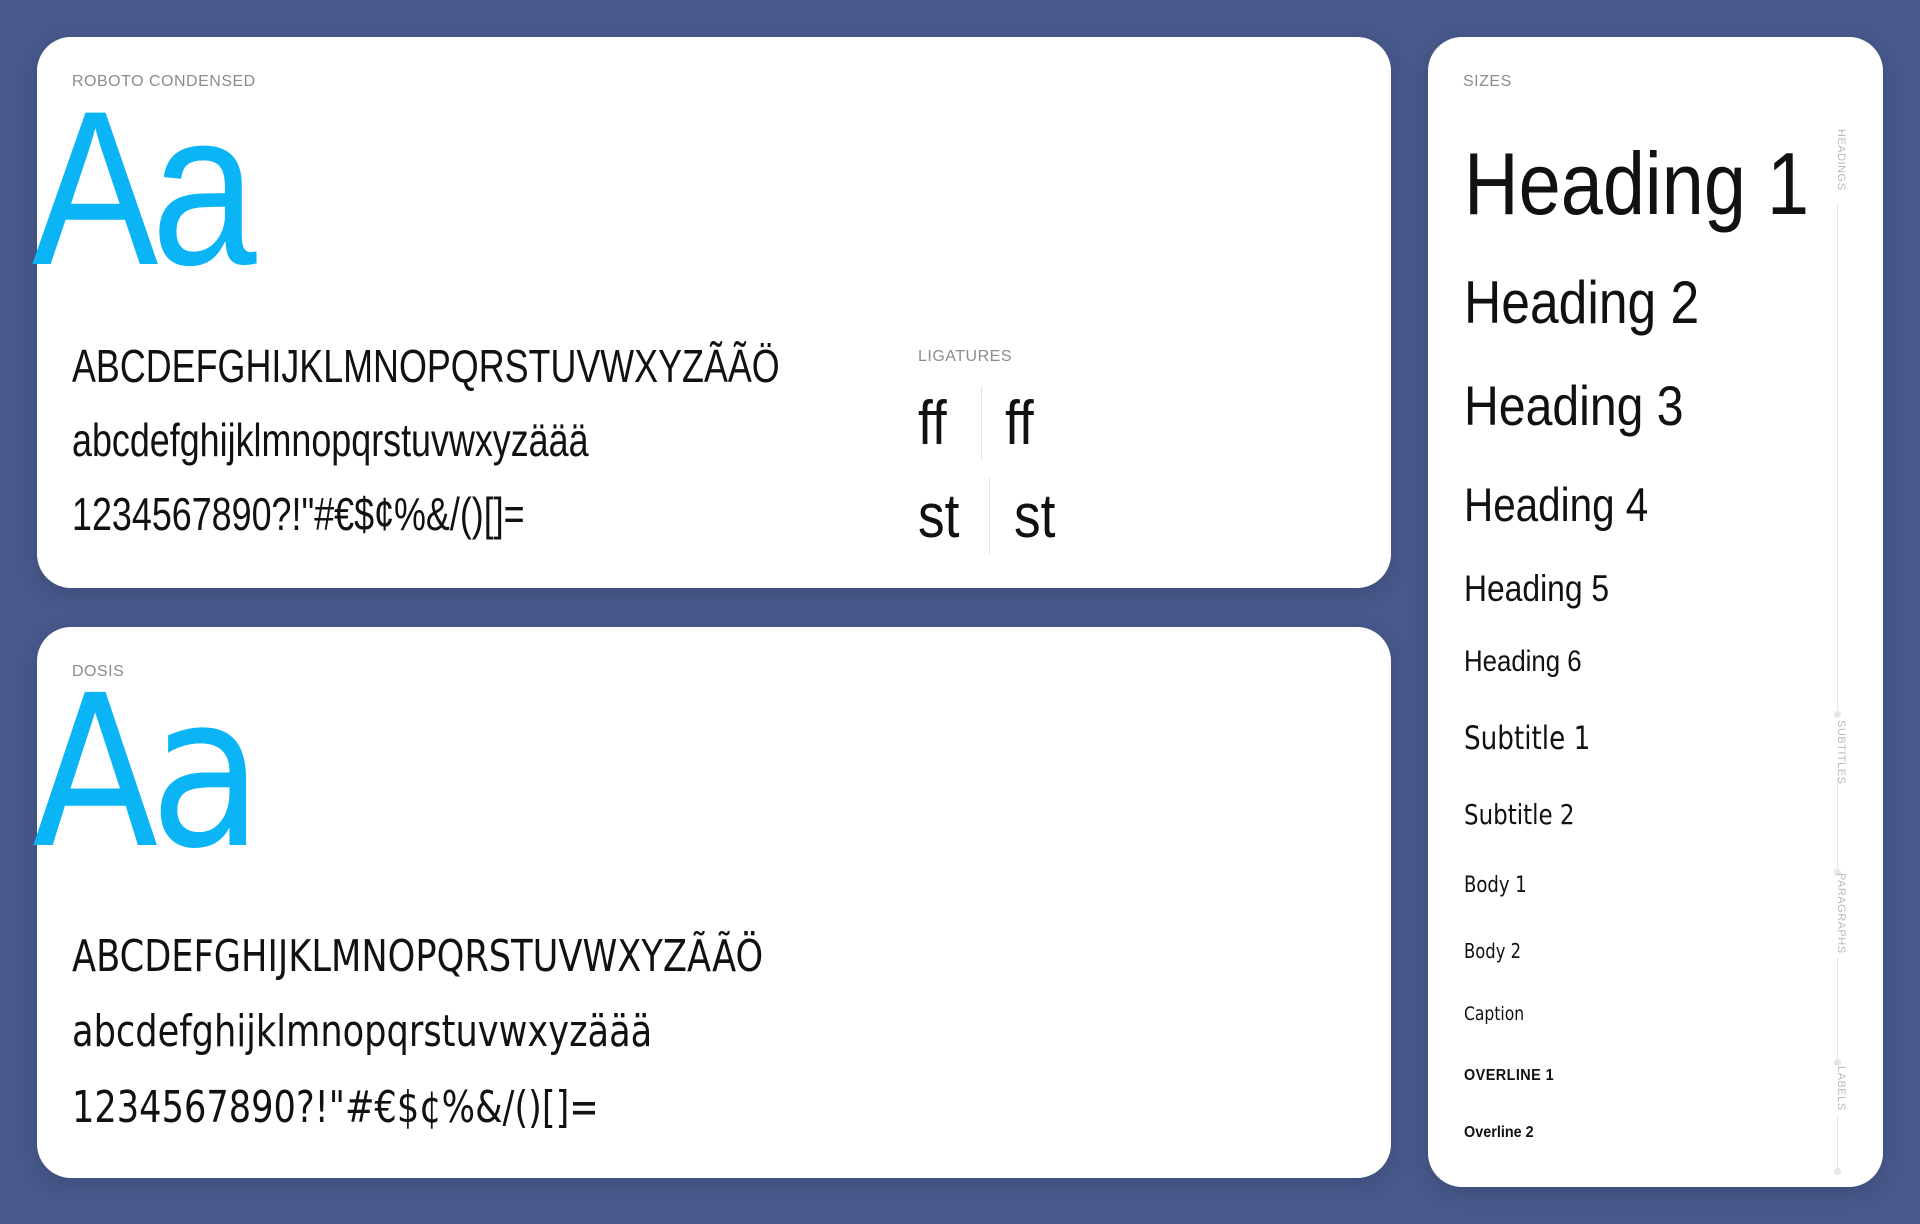 The image size is (1920, 1224). What do you see at coordinates (939, 516) in the screenshot?
I see `ligature-st-plain: st` at bounding box center [939, 516].